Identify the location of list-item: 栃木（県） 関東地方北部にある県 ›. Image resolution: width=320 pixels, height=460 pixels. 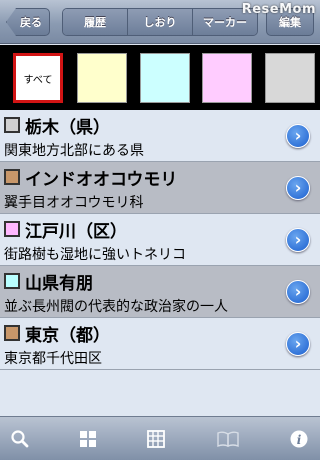
(160, 136).